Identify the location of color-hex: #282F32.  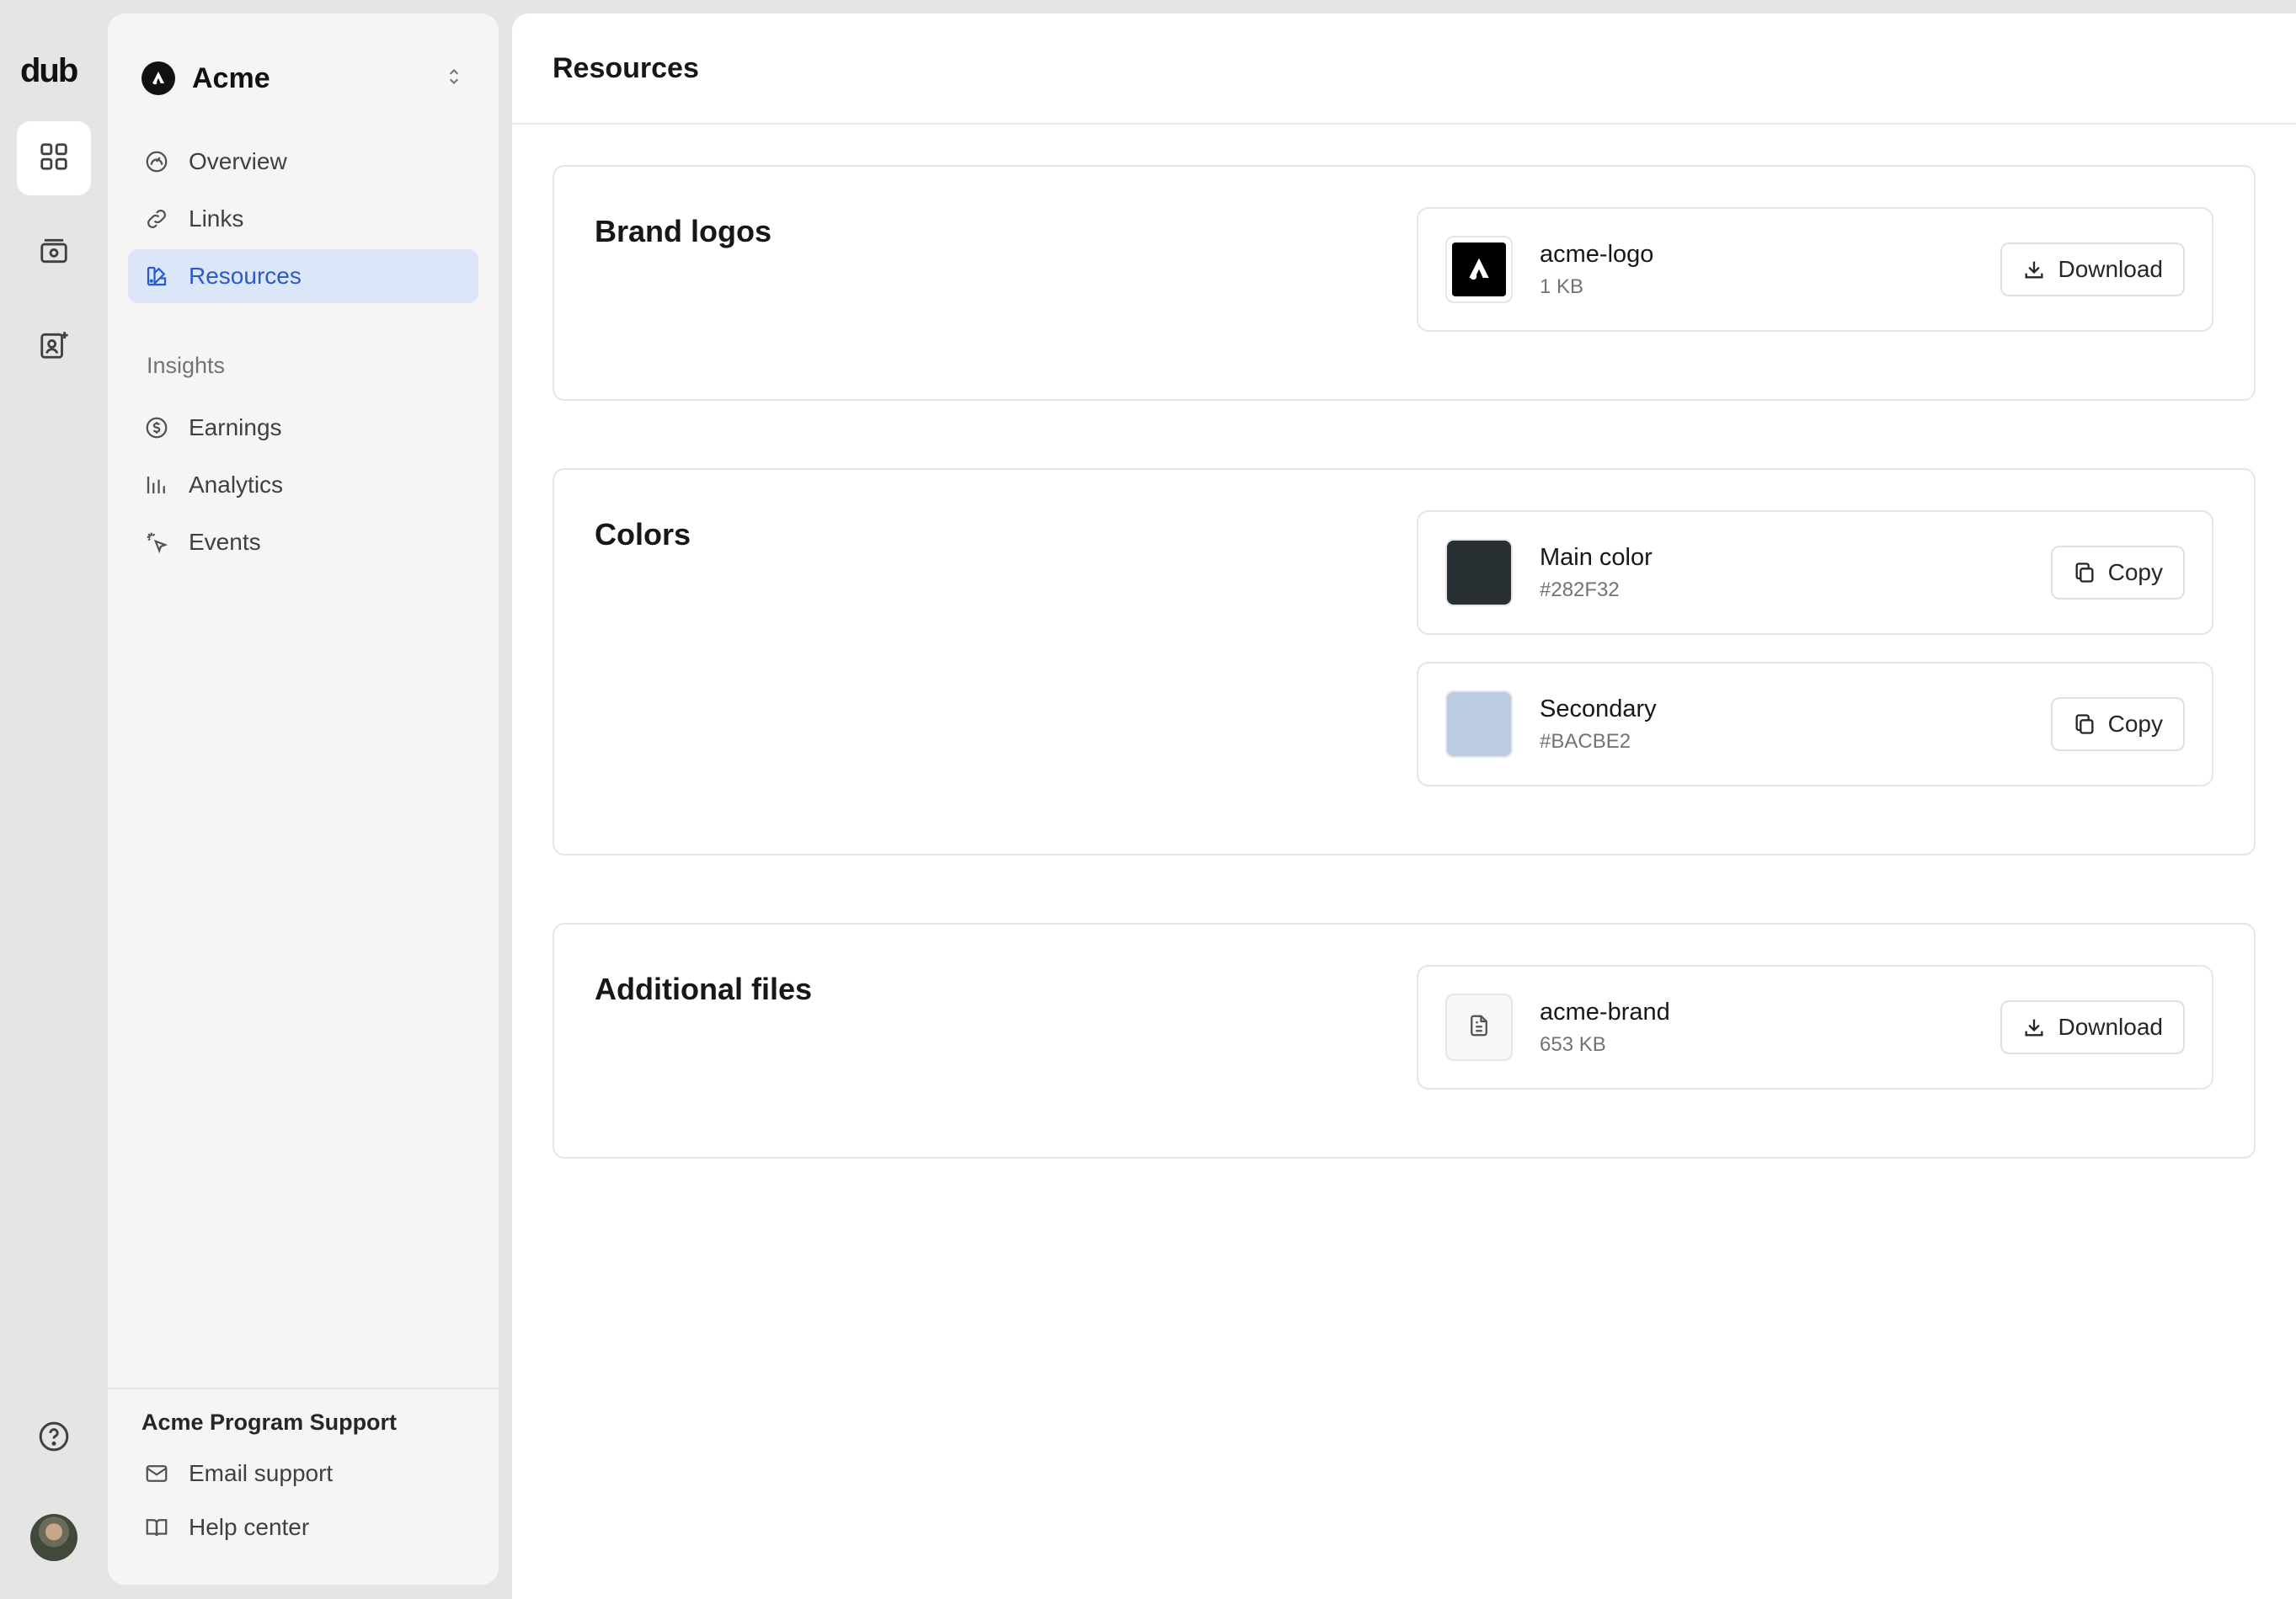
(1580, 589).